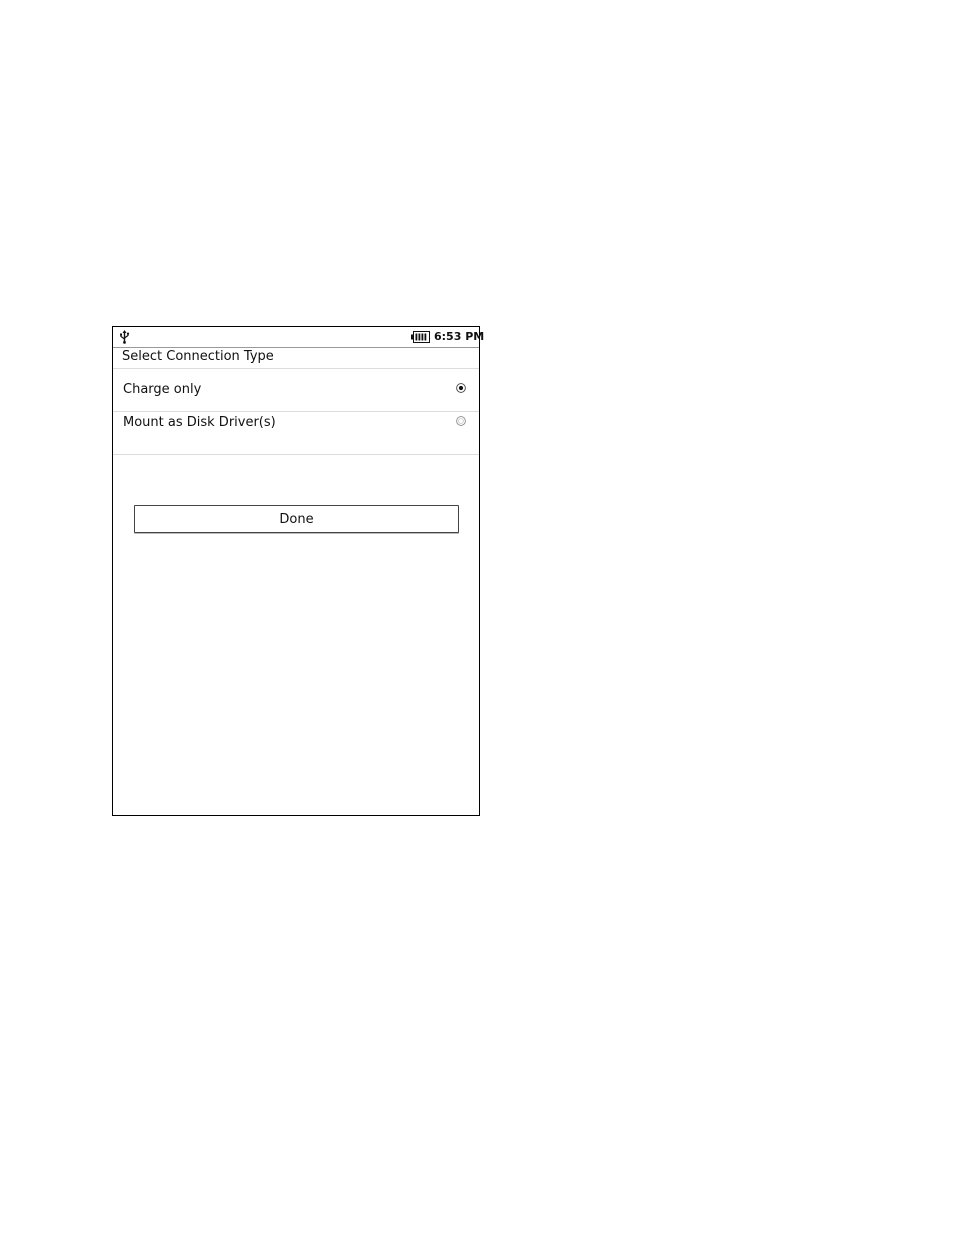 Image resolution: width=954 pixels, height=1235 pixels. Describe the element at coordinates (162, 389) in the screenshot. I see `option-label: Charge only` at that location.